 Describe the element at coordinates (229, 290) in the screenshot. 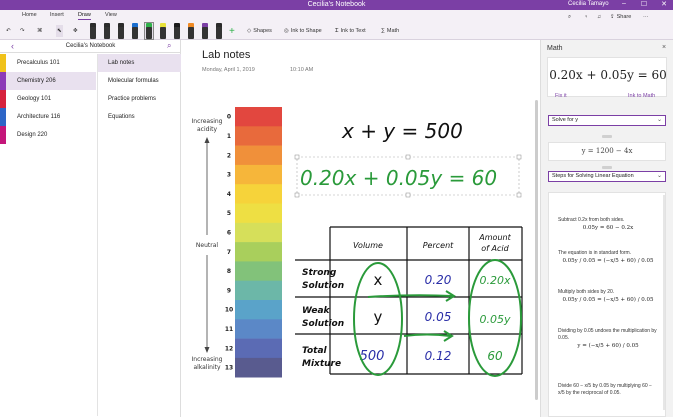

I see `ph-number-9: 9` at that location.